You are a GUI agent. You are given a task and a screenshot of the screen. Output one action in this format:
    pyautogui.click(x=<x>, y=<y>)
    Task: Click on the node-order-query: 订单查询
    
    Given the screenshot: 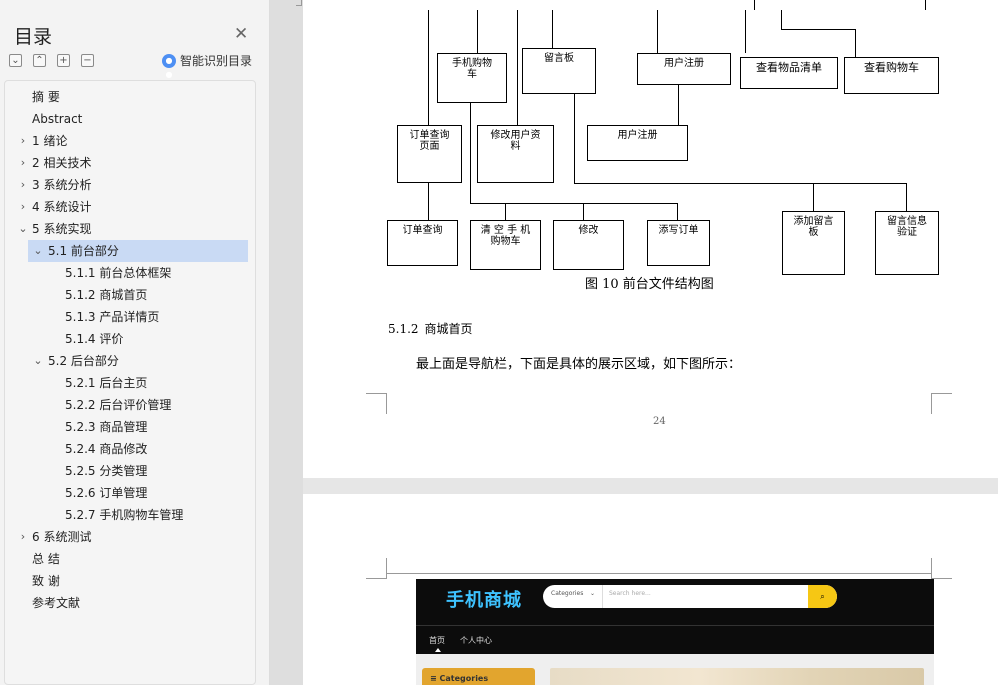 What is the action you would take?
    pyautogui.click(x=422, y=243)
    